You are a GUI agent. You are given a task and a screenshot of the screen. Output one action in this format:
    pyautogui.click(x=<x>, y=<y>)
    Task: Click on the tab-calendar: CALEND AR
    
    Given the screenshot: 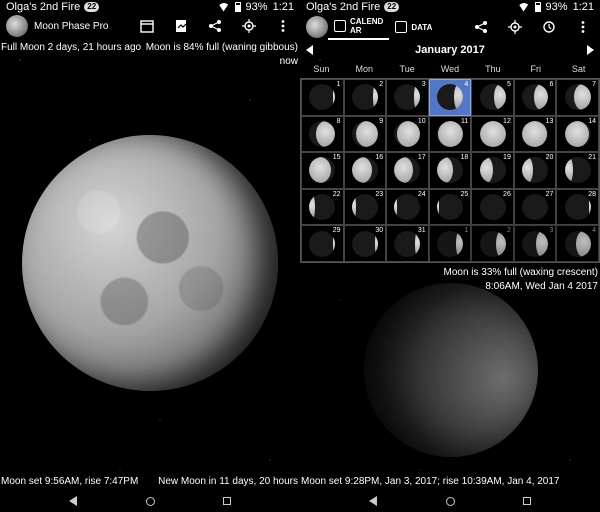 What is the action you would take?
    pyautogui.click(x=359, y=27)
    